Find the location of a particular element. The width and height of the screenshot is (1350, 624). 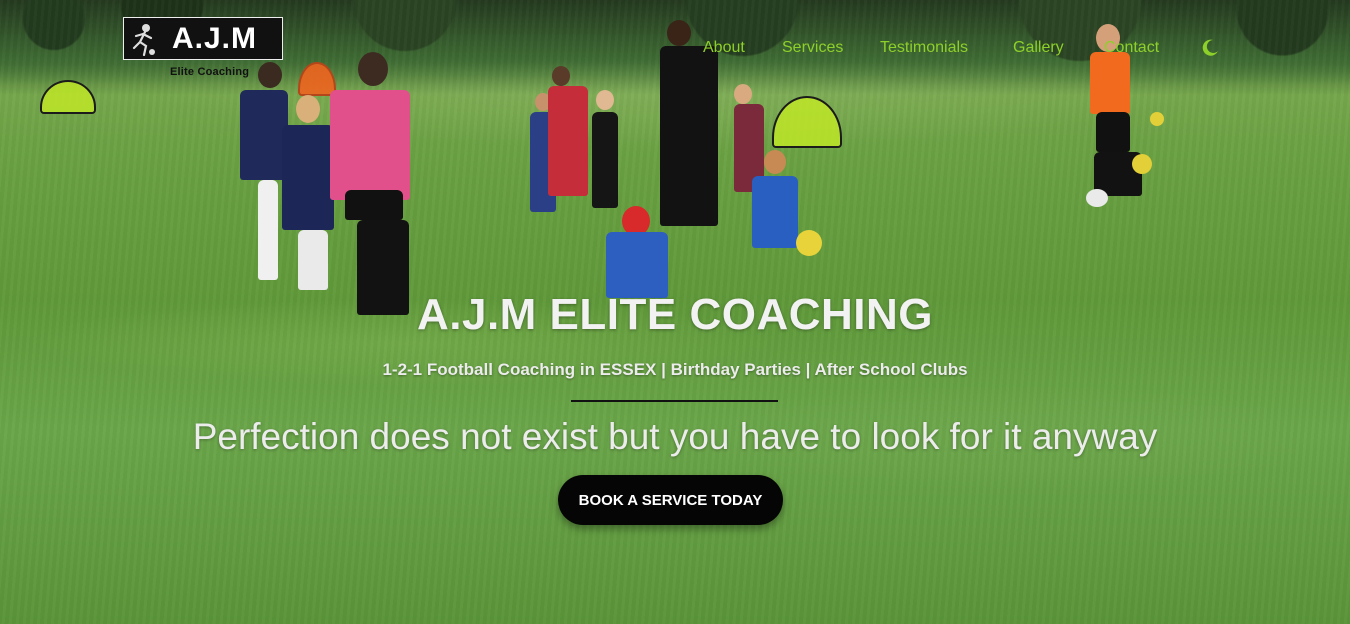

coach is located at coordinates (689, 136).